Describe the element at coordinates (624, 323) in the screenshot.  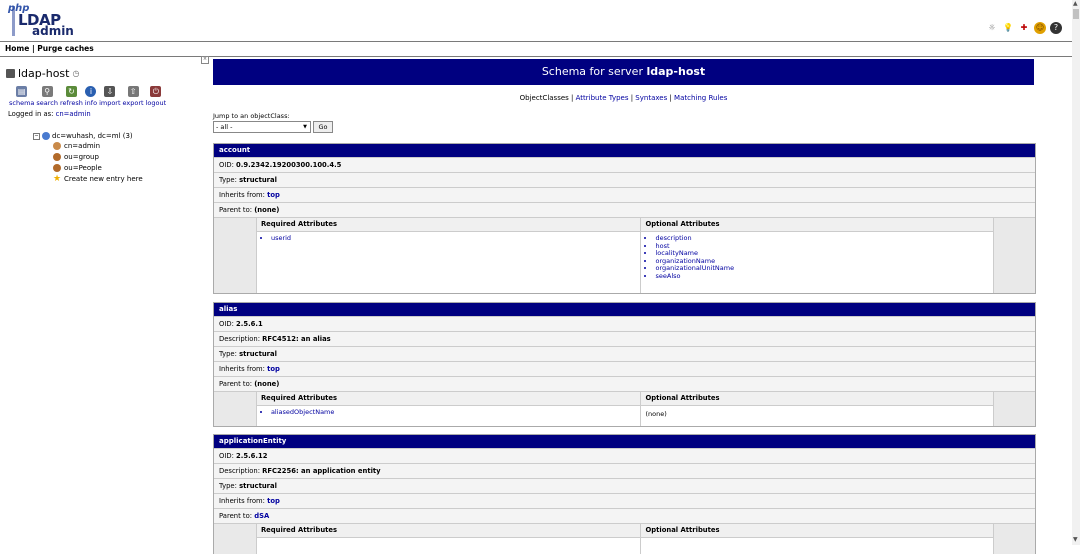
I see `oid-row: OID: 2.5.6.1` at that location.